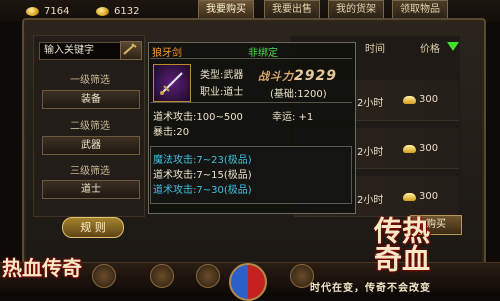 This screenshot has height=301, width=500. I want to click on tab-sell: 我要出售, so click(292, 9).